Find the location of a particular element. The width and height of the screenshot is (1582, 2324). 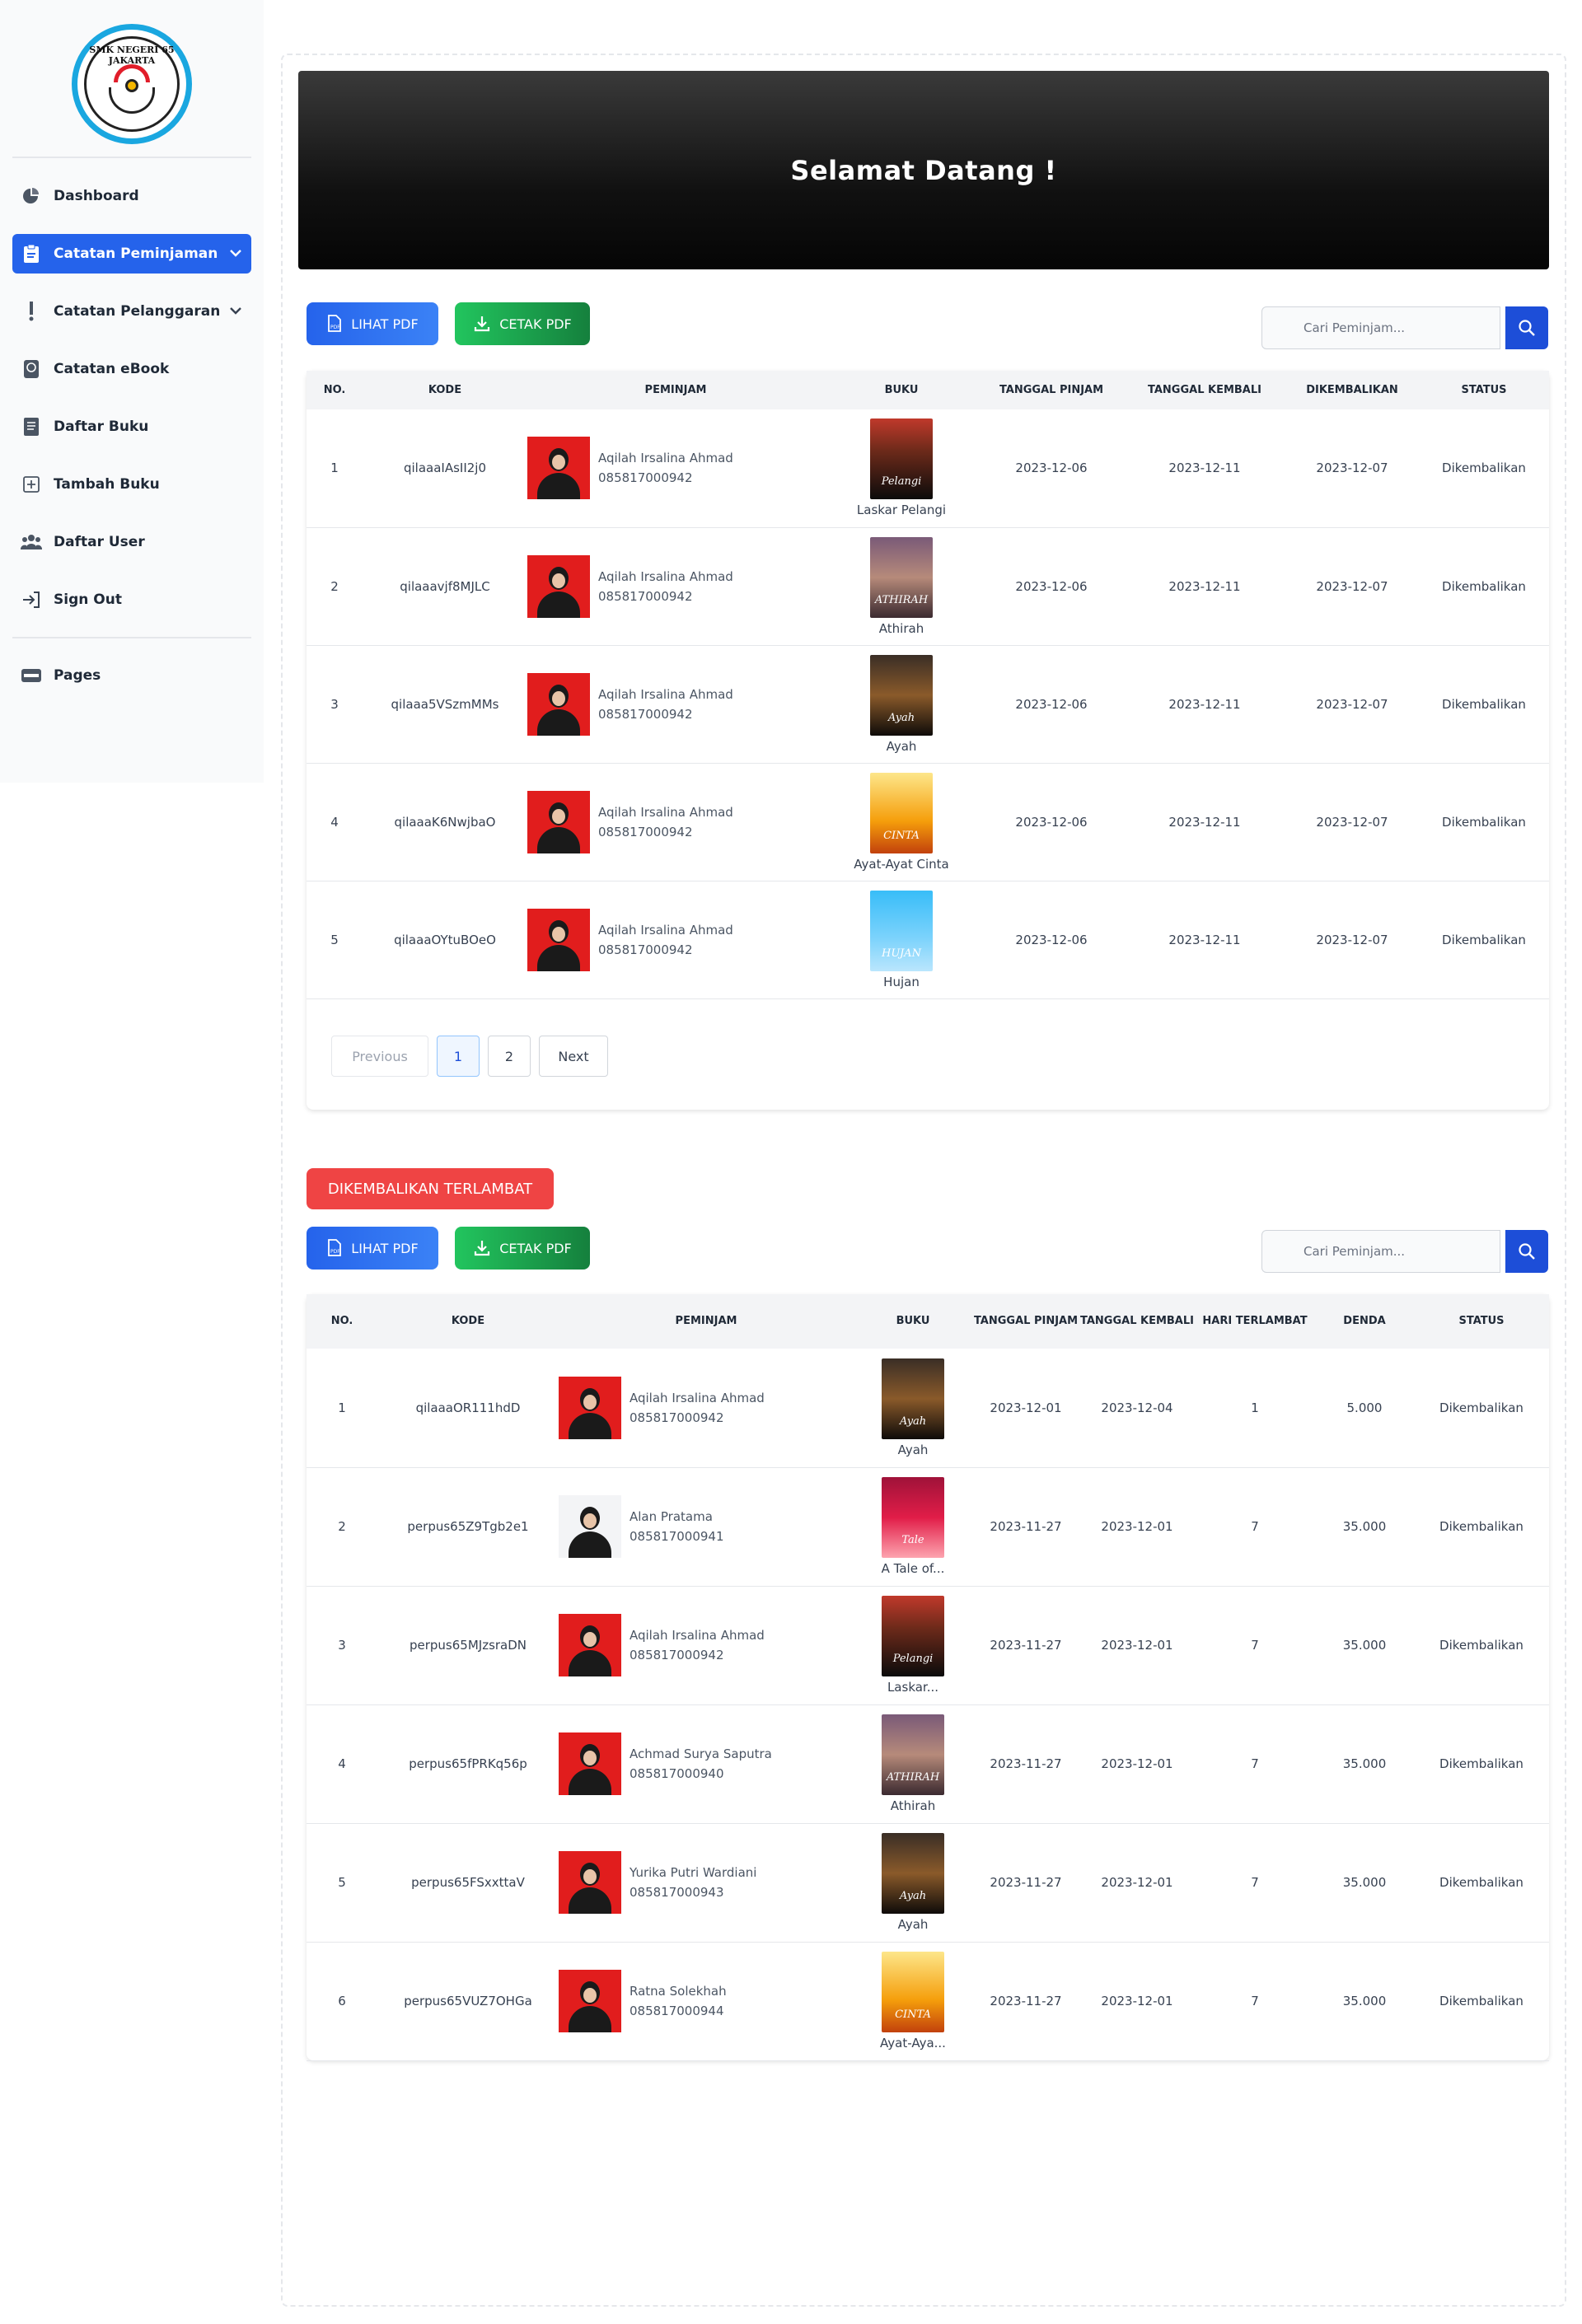

book-icon is located at coordinates (32, 427).